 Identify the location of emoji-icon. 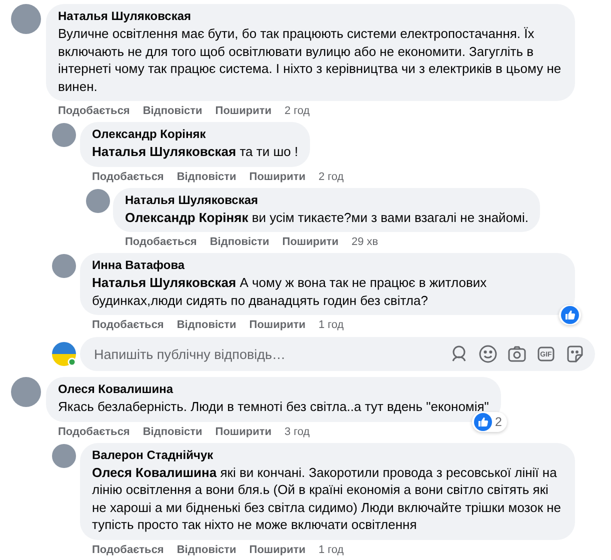
(488, 354).